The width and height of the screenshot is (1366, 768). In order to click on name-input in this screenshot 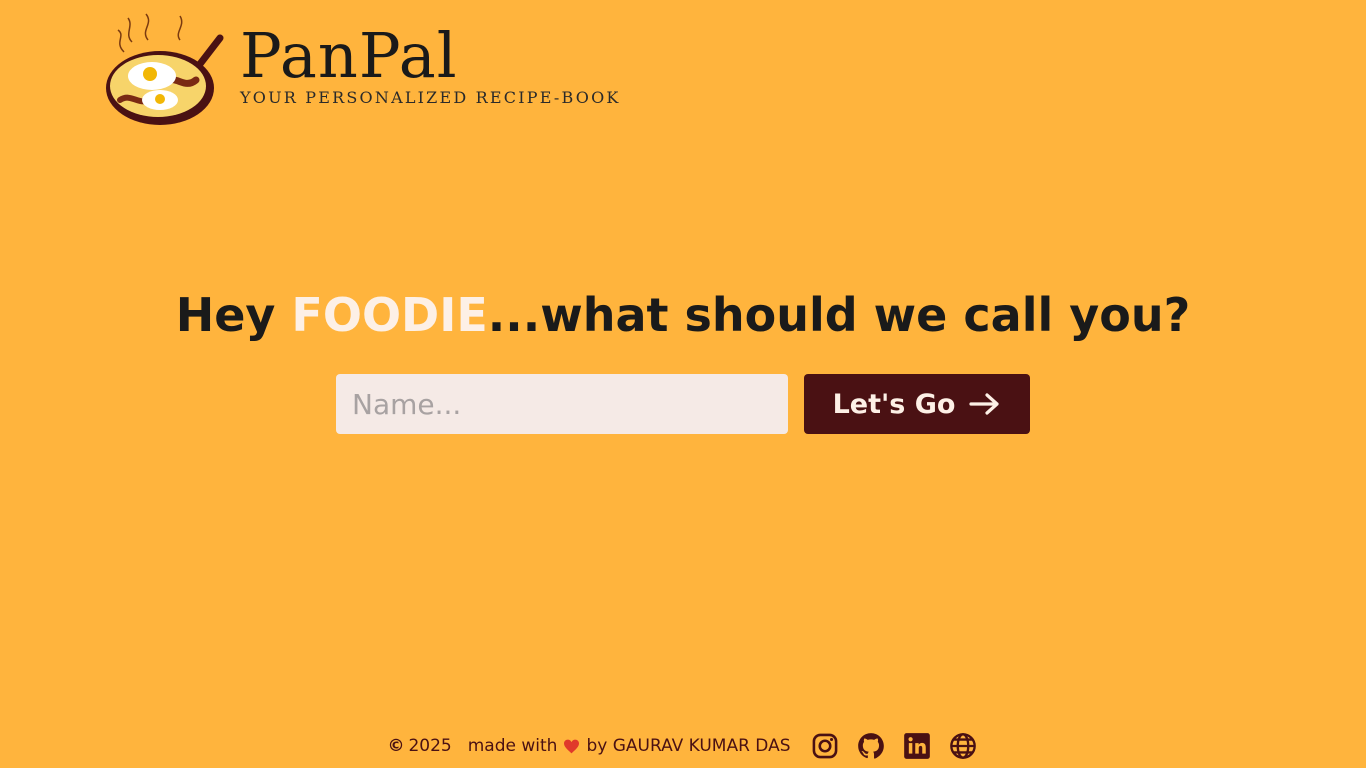, I will do `click(562, 404)`.